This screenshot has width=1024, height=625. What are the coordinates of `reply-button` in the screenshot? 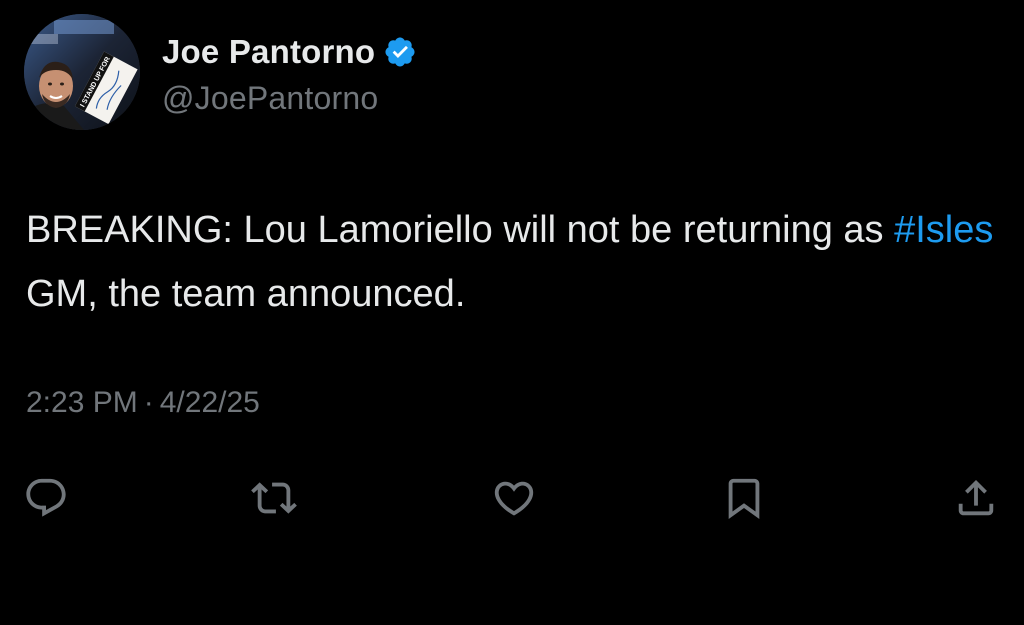 It's located at (46, 498).